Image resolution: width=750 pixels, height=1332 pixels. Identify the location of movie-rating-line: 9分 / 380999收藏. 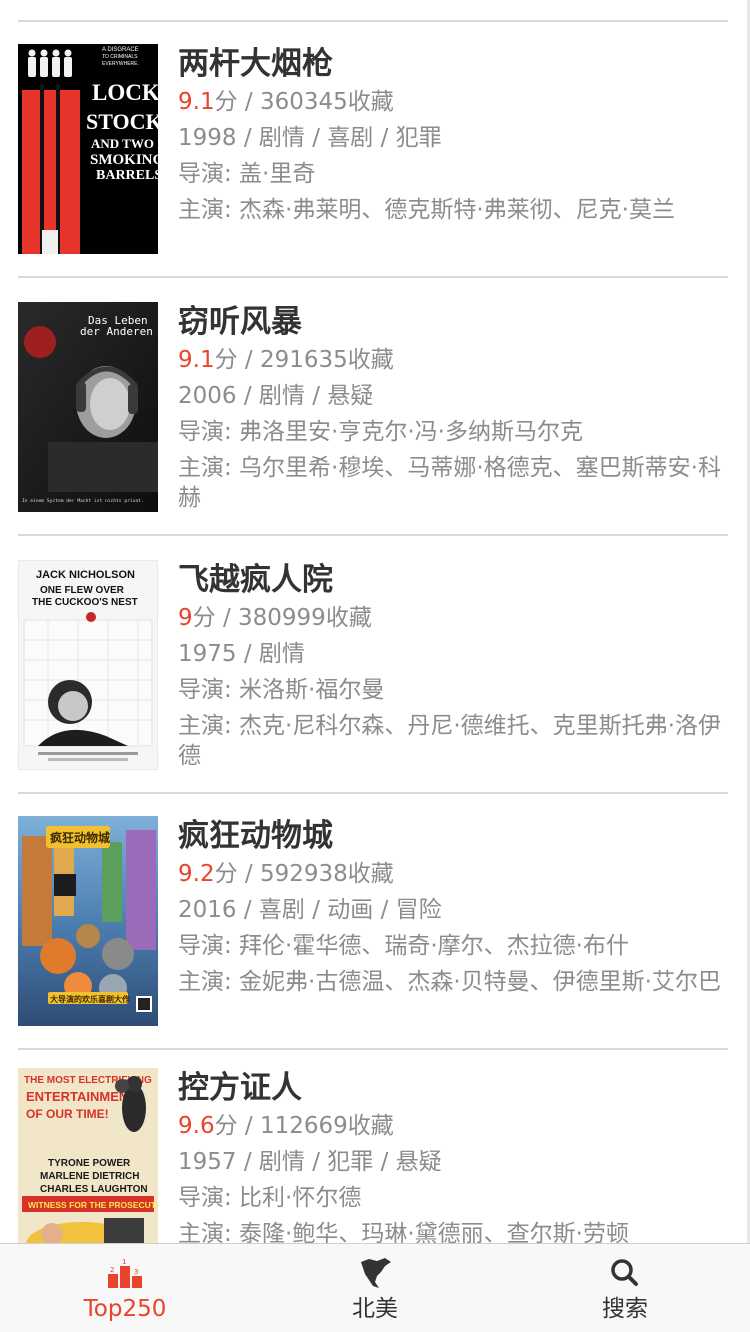
(450, 618).